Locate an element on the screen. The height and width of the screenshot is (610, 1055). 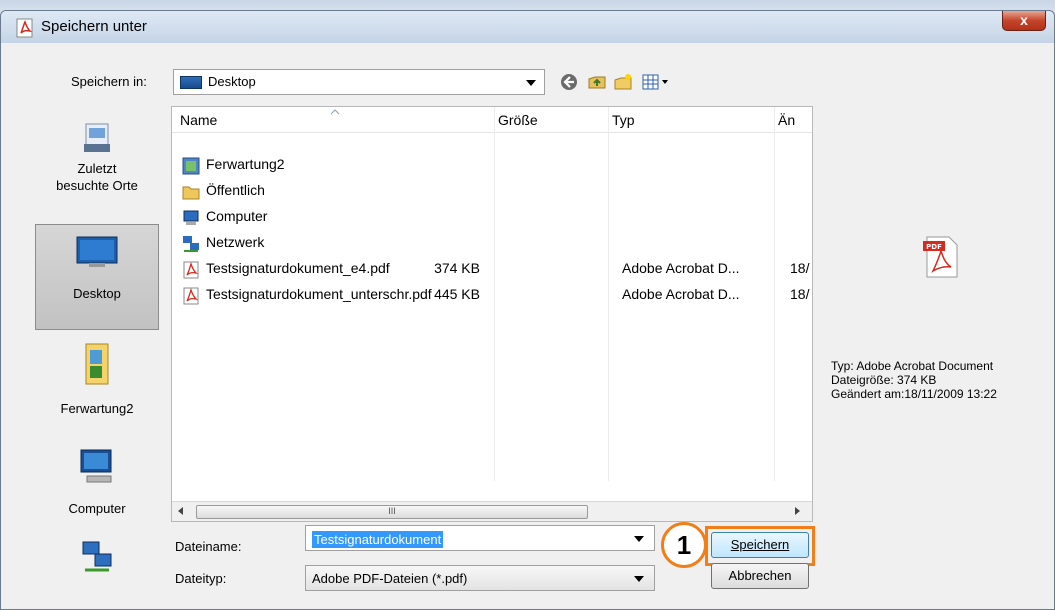
svg-text: PDF is located at coordinates (934, 247).